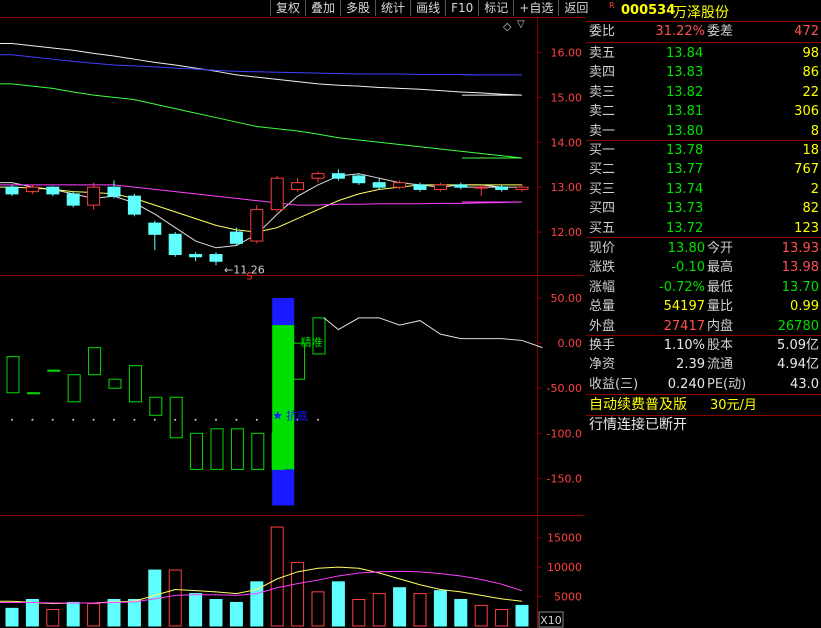 The width and height of the screenshot is (821, 628). What do you see at coordinates (703, 131) in the screenshot?
I see `sell-row: 卖一 13.80 8` at bounding box center [703, 131].